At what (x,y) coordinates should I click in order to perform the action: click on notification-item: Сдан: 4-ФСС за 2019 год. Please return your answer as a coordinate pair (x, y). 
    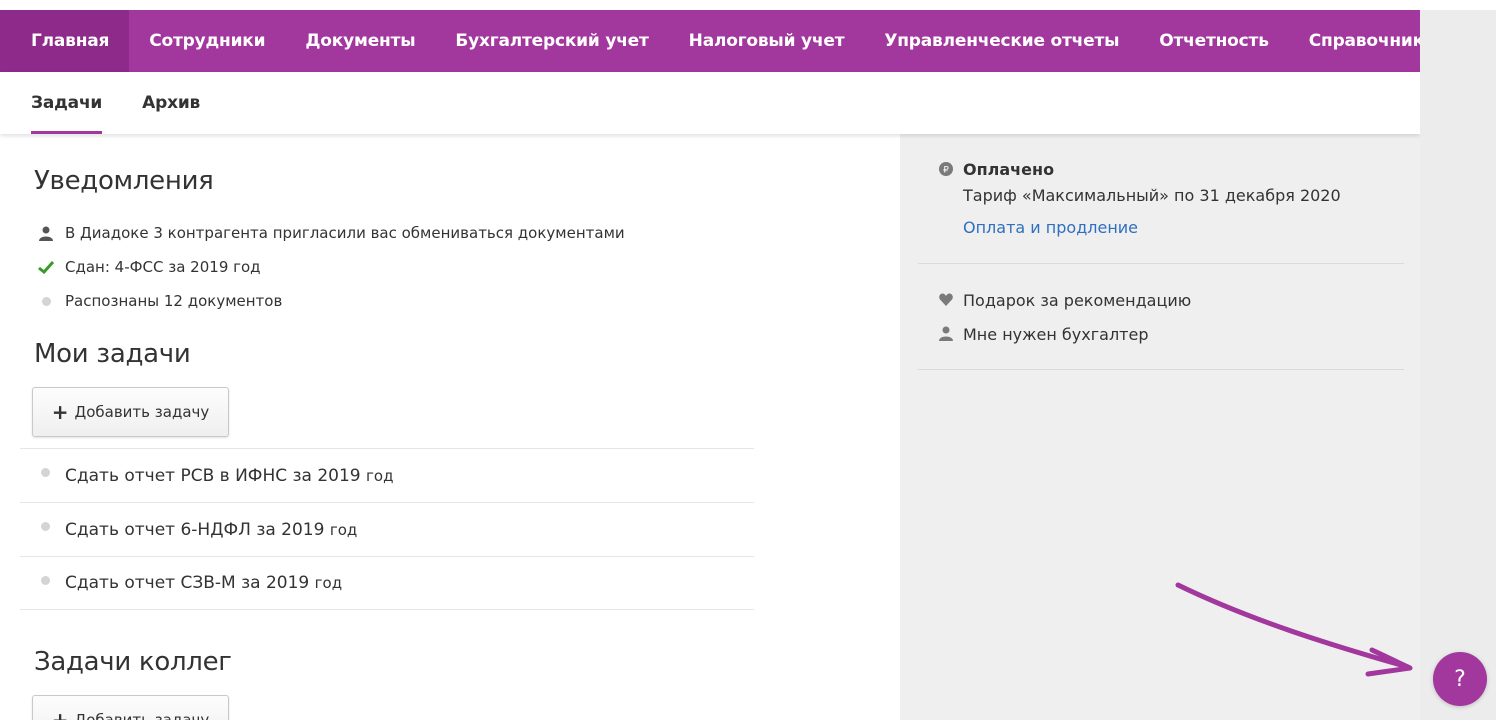
    Looking at the image, I should click on (149, 267).